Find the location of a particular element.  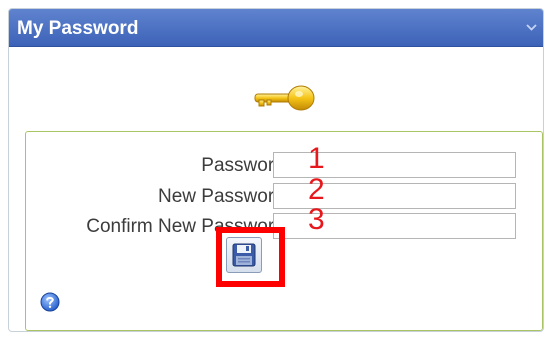

annotation-marker-1: 1 is located at coordinates (316, 158).